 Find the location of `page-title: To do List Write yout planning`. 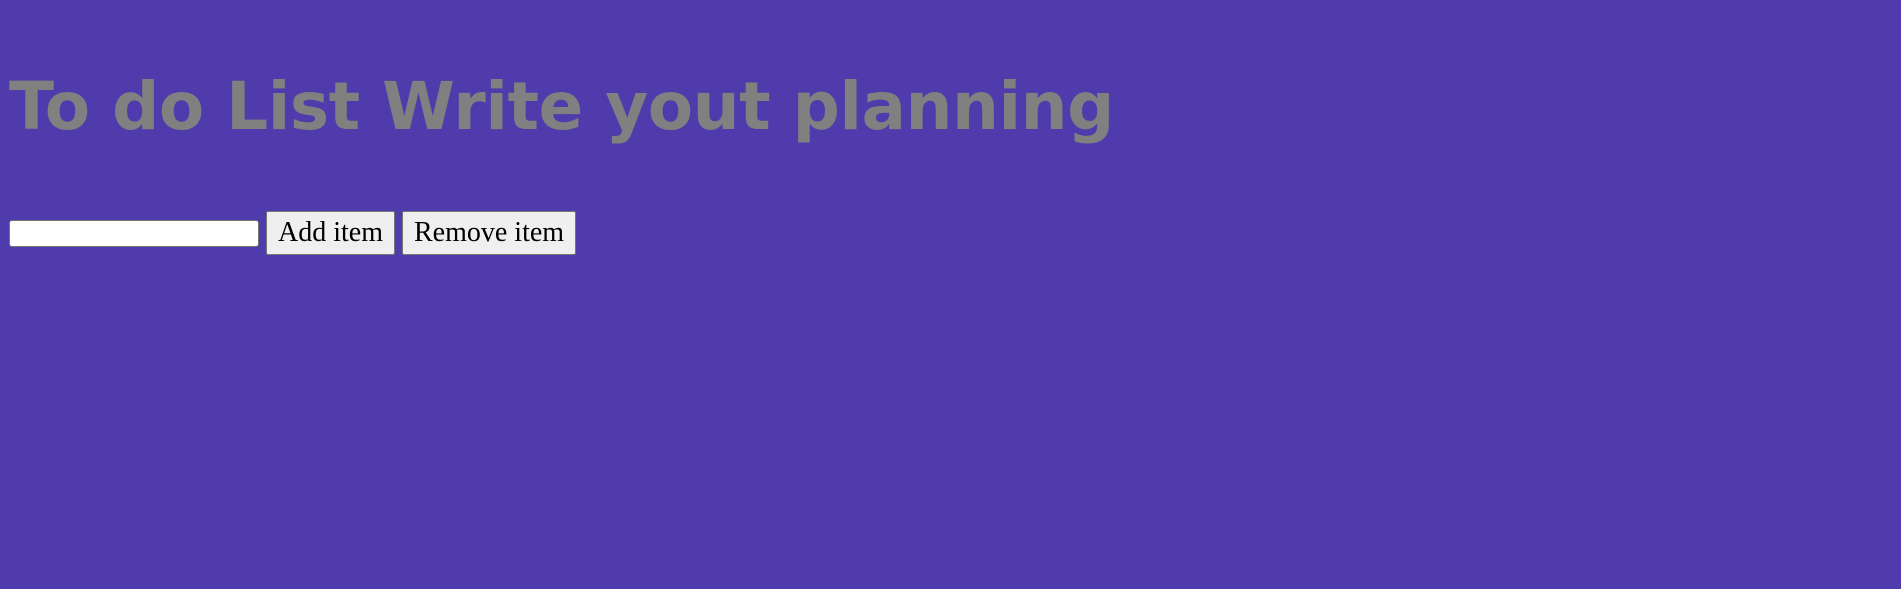

page-title: To do List Write yout planning is located at coordinates (561, 106).